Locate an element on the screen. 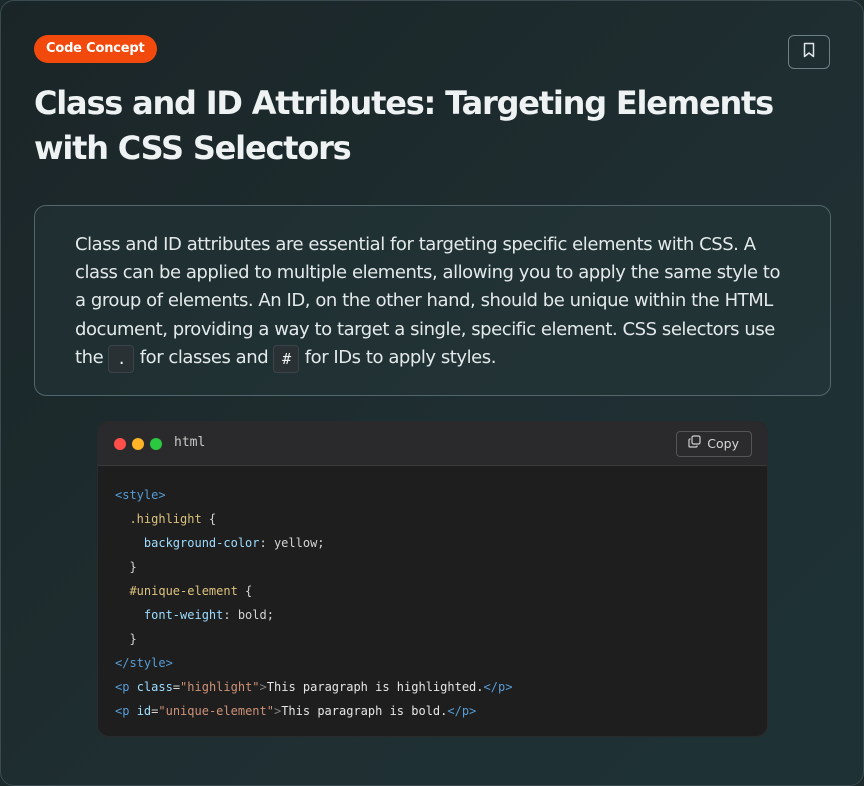 This screenshot has width=864, height=786. code-line: font-weight: bold; is located at coordinates (441, 615).